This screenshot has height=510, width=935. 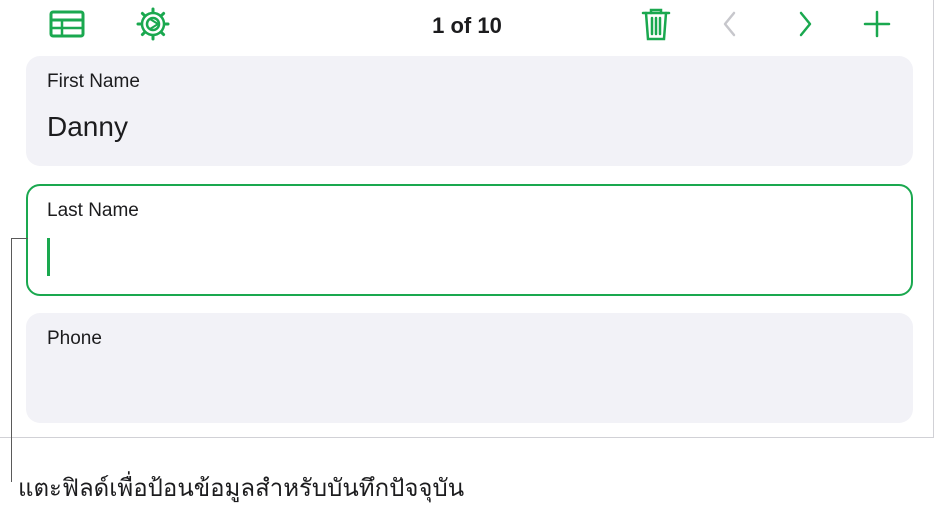 What do you see at coordinates (19, 238) in the screenshot?
I see `callout-pointer` at bounding box center [19, 238].